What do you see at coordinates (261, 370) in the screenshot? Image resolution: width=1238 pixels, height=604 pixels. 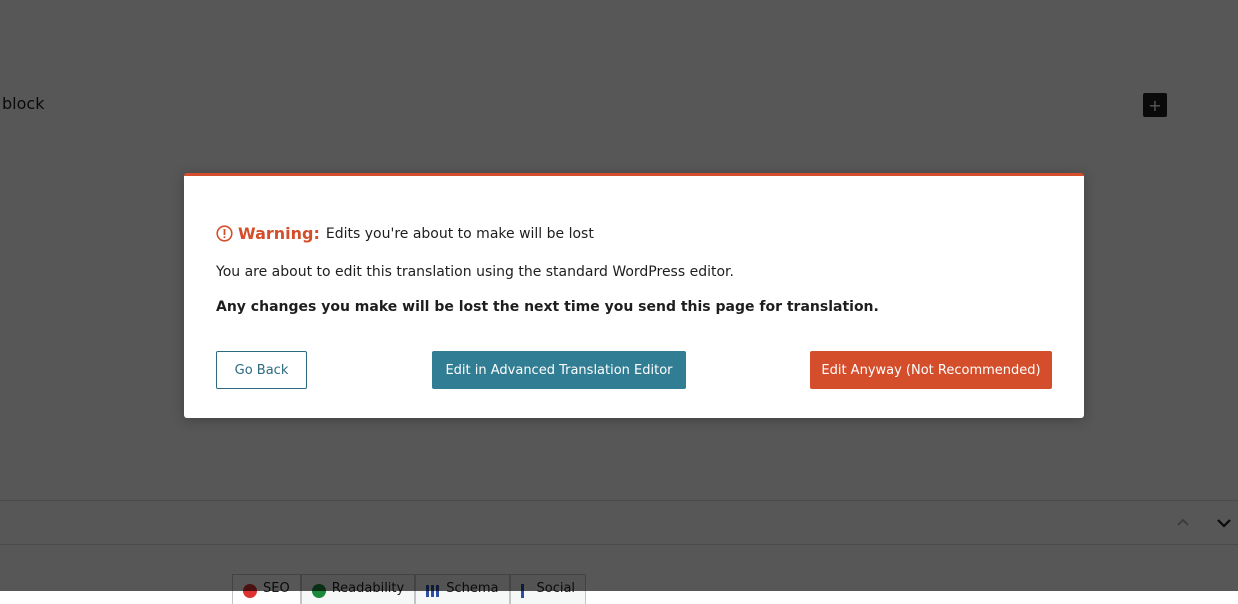 I see `go-back-button: Go Back` at bounding box center [261, 370].